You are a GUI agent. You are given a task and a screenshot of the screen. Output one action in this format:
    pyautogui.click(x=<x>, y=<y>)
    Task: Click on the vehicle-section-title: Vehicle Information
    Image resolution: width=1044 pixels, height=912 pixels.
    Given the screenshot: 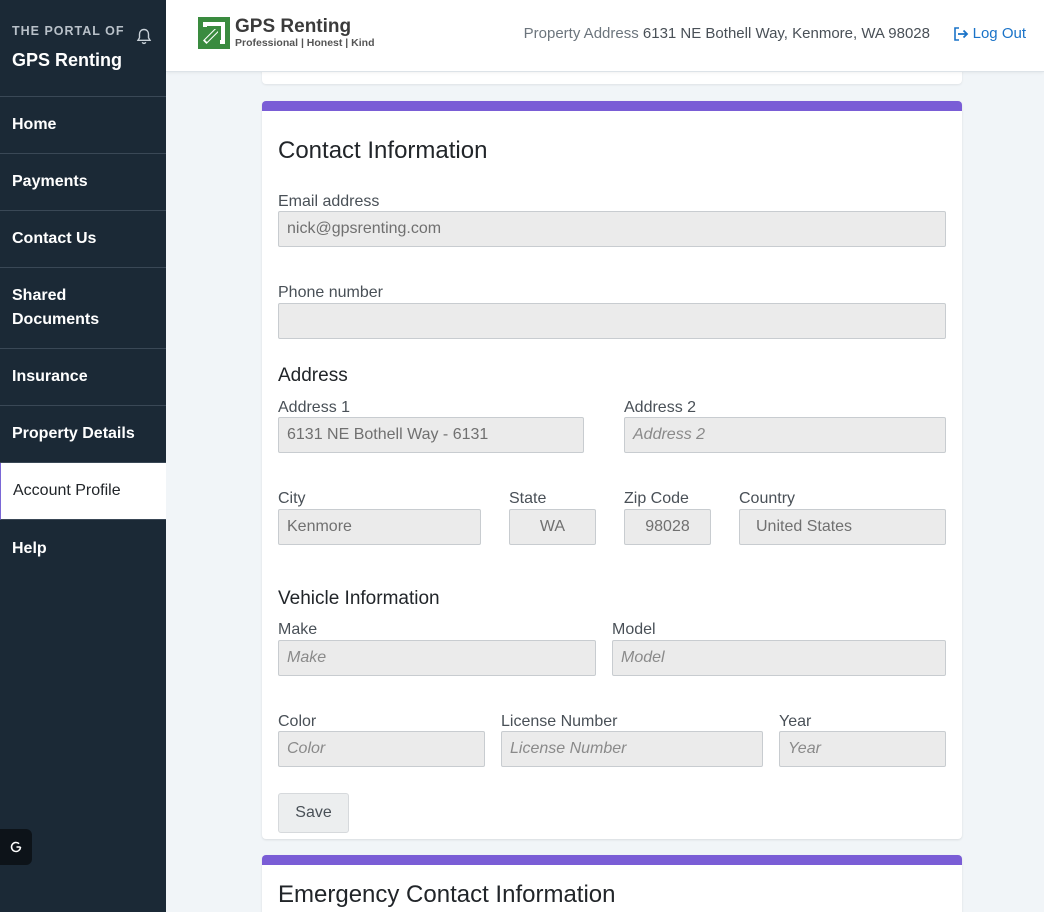 What is the action you would take?
    pyautogui.click(x=359, y=598)
    